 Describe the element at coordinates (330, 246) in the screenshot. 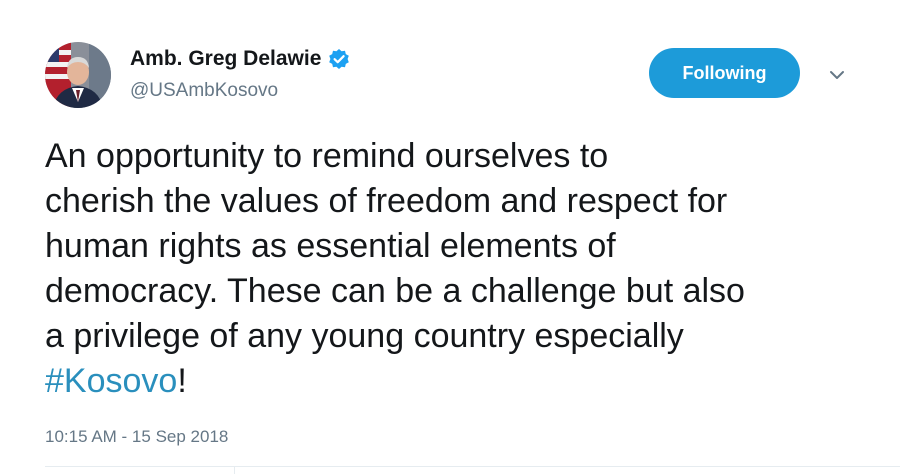

I see `tweet-text-line: human rights as essential elements of` at that location.